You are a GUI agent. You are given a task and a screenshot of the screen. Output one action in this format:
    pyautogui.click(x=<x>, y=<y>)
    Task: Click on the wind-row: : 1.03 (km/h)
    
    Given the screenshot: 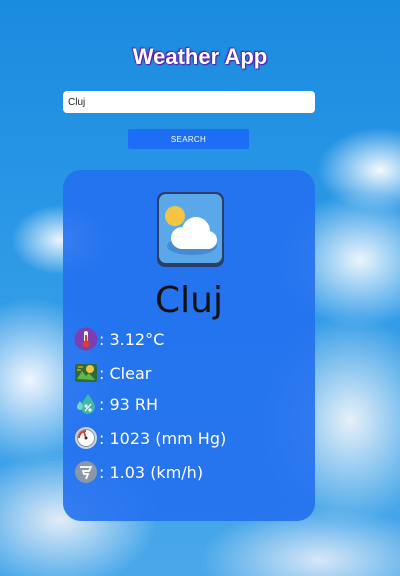 What is the action you would take?
    pyautogui.click(x=138, y=472)
    